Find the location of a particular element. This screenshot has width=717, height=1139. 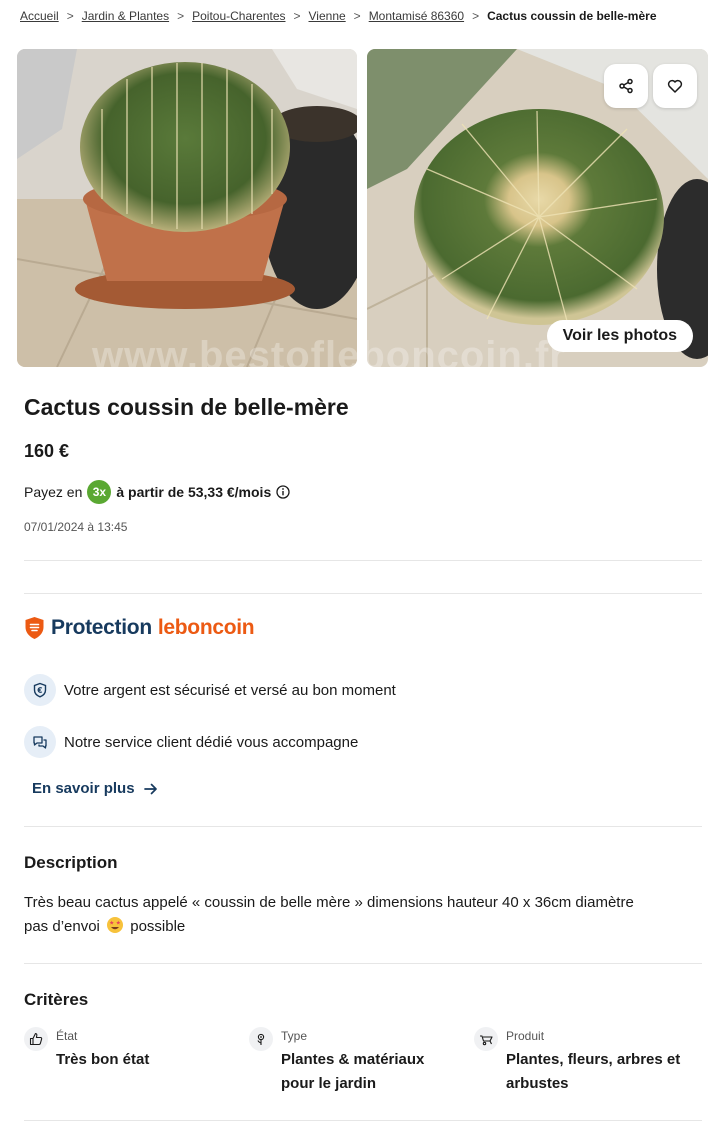

installment-badge: 3x is located at coordinates (99, 492).